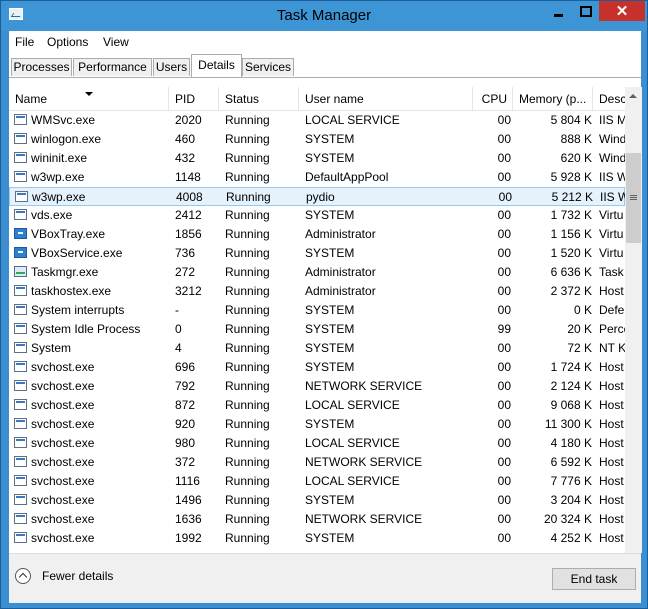 The image size is (648, 609). I want to click on tab-users: Users, so click(171, 67).